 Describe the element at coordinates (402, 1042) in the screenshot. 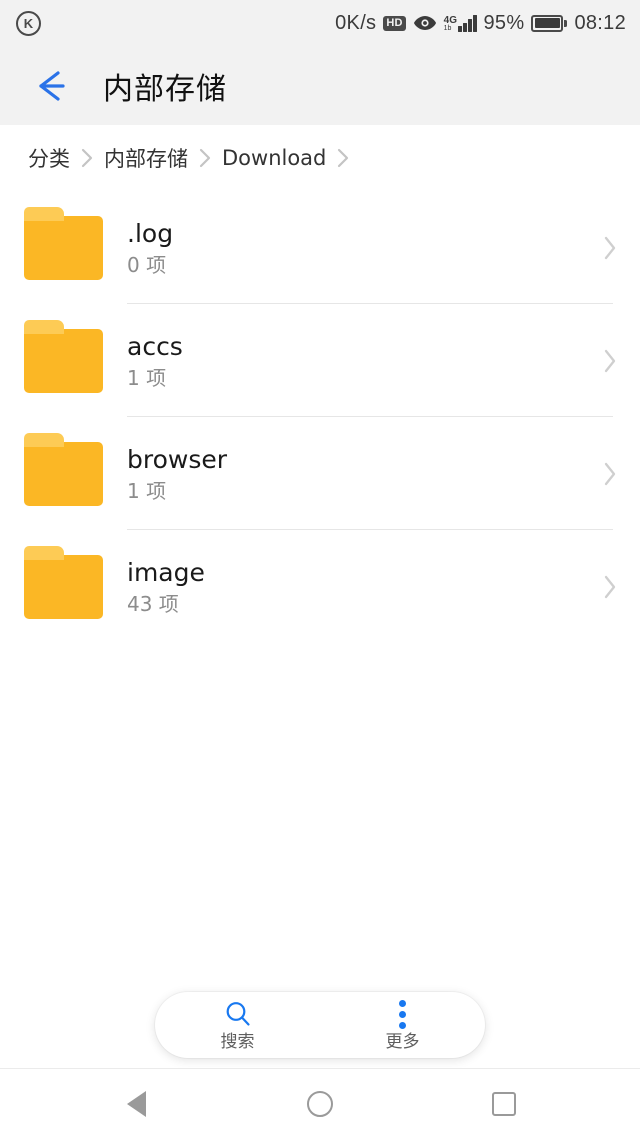

I see `more-label: 更多` at that location.